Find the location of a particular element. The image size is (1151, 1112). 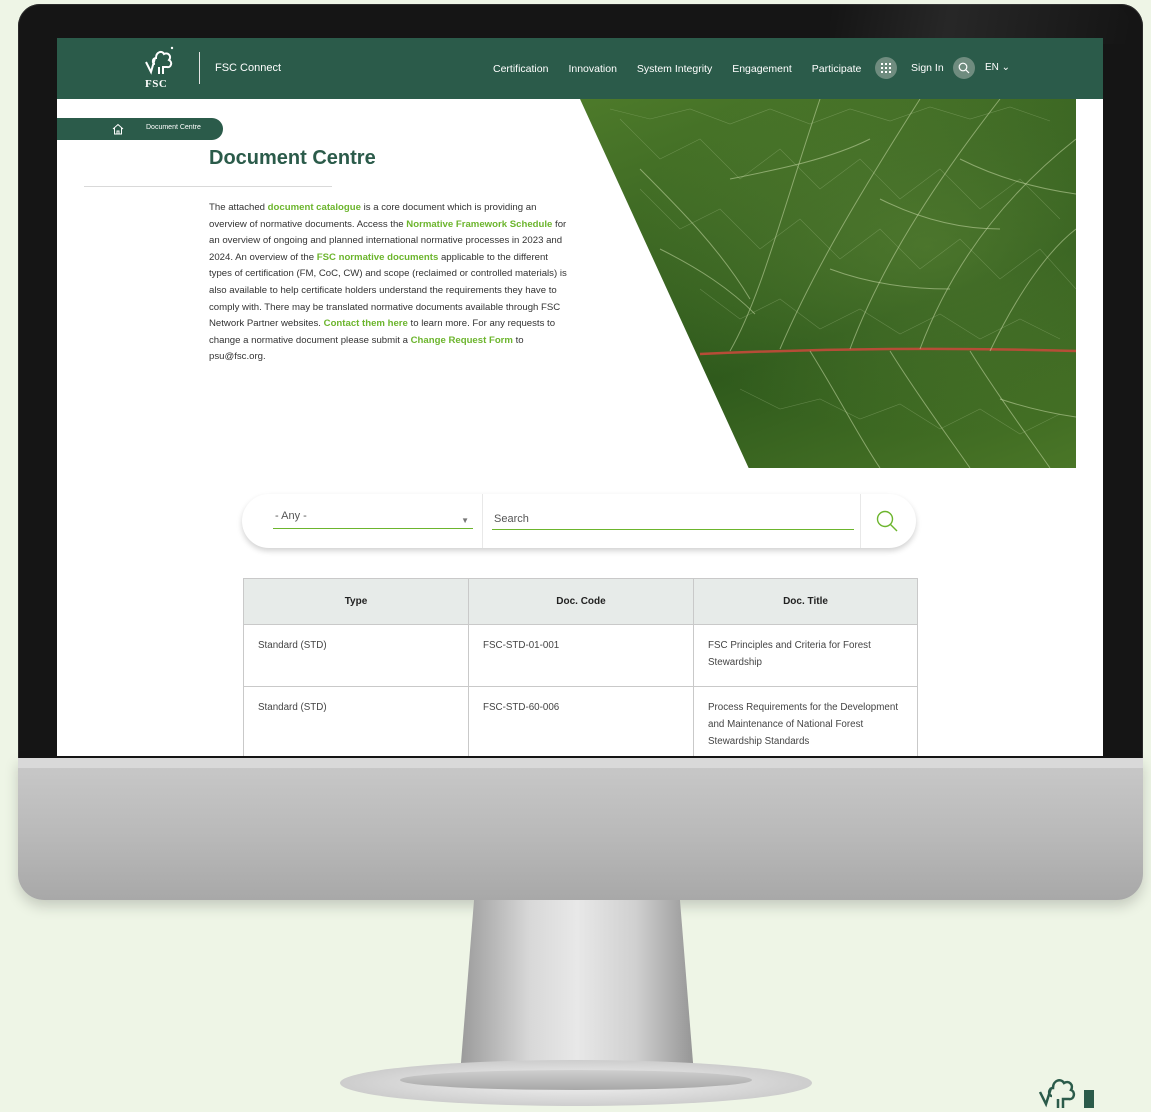

column-header-doc-code: Doc. Code is located at coordinates (581, 601).